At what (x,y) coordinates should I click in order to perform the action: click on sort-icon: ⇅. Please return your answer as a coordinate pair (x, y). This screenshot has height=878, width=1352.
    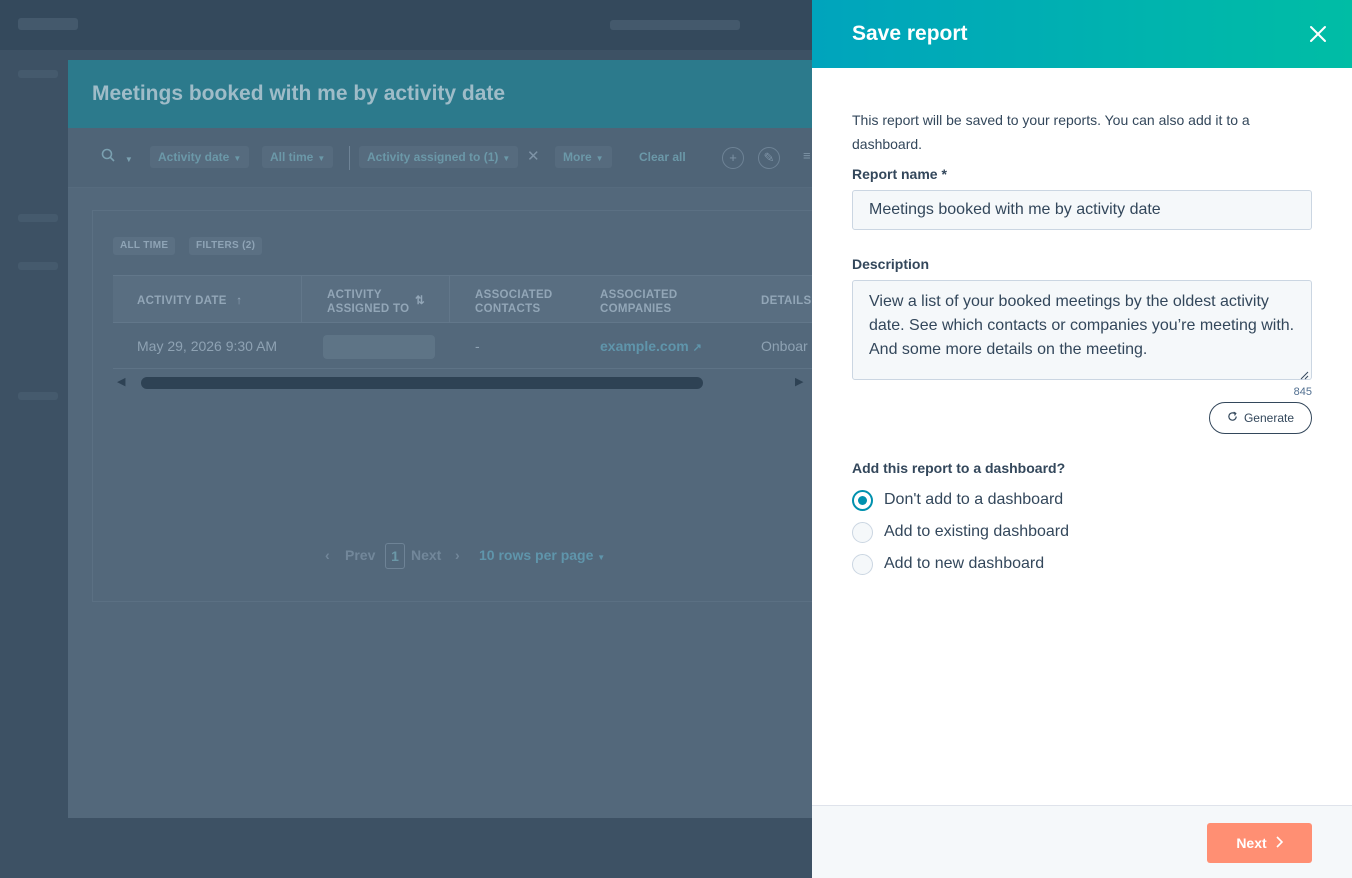
    Looking at the image, I should click on (420, 301).